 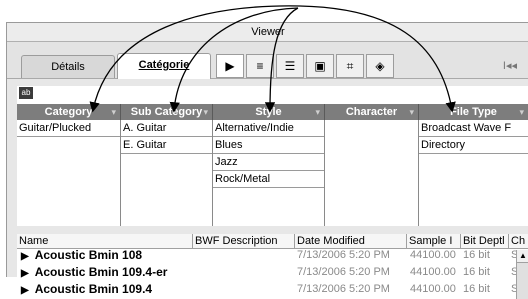 I want to click on results-column-header: Name, so click(x=105, y=241).